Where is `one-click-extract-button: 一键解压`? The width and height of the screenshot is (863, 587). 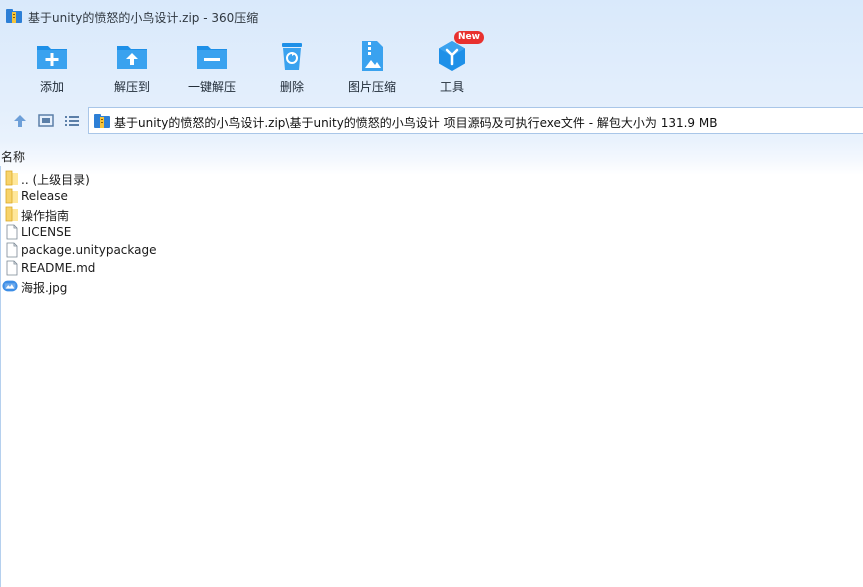 one-click-extract-button: 一键解压 is located at coordinates (212, 66).